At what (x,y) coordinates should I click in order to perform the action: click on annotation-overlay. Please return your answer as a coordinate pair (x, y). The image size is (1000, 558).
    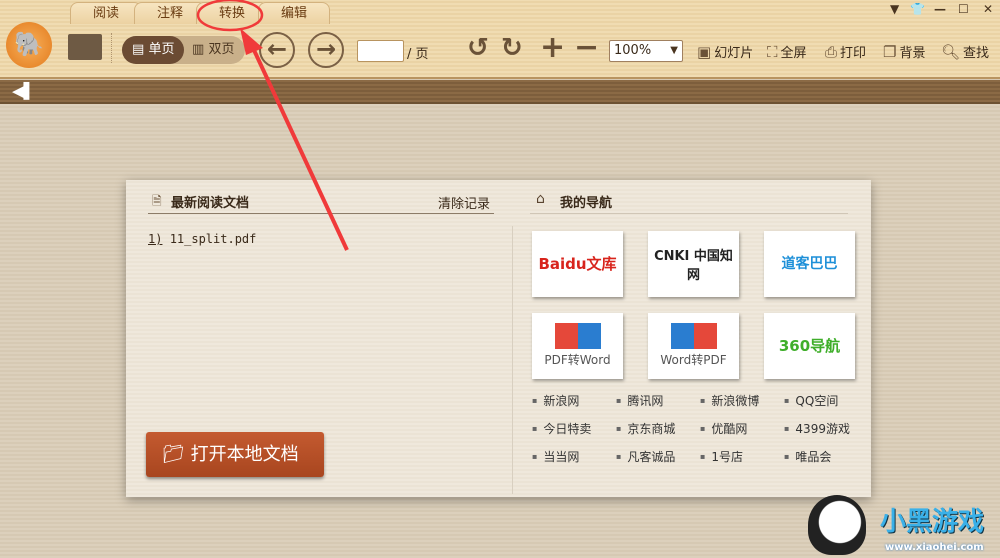
    Looking at the image, I should click on (272, 125).